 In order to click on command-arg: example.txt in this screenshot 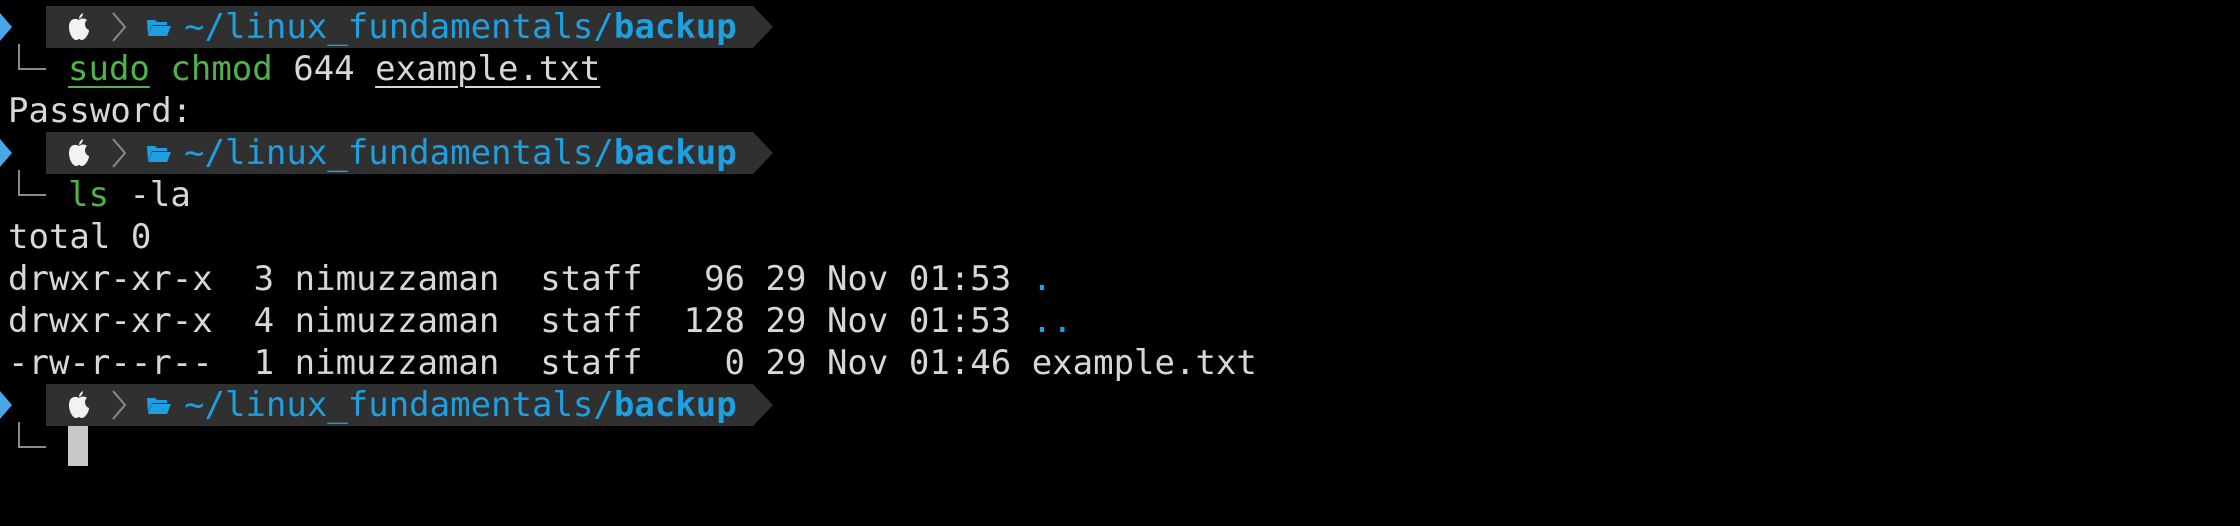, I will do `click(488, 69)`.